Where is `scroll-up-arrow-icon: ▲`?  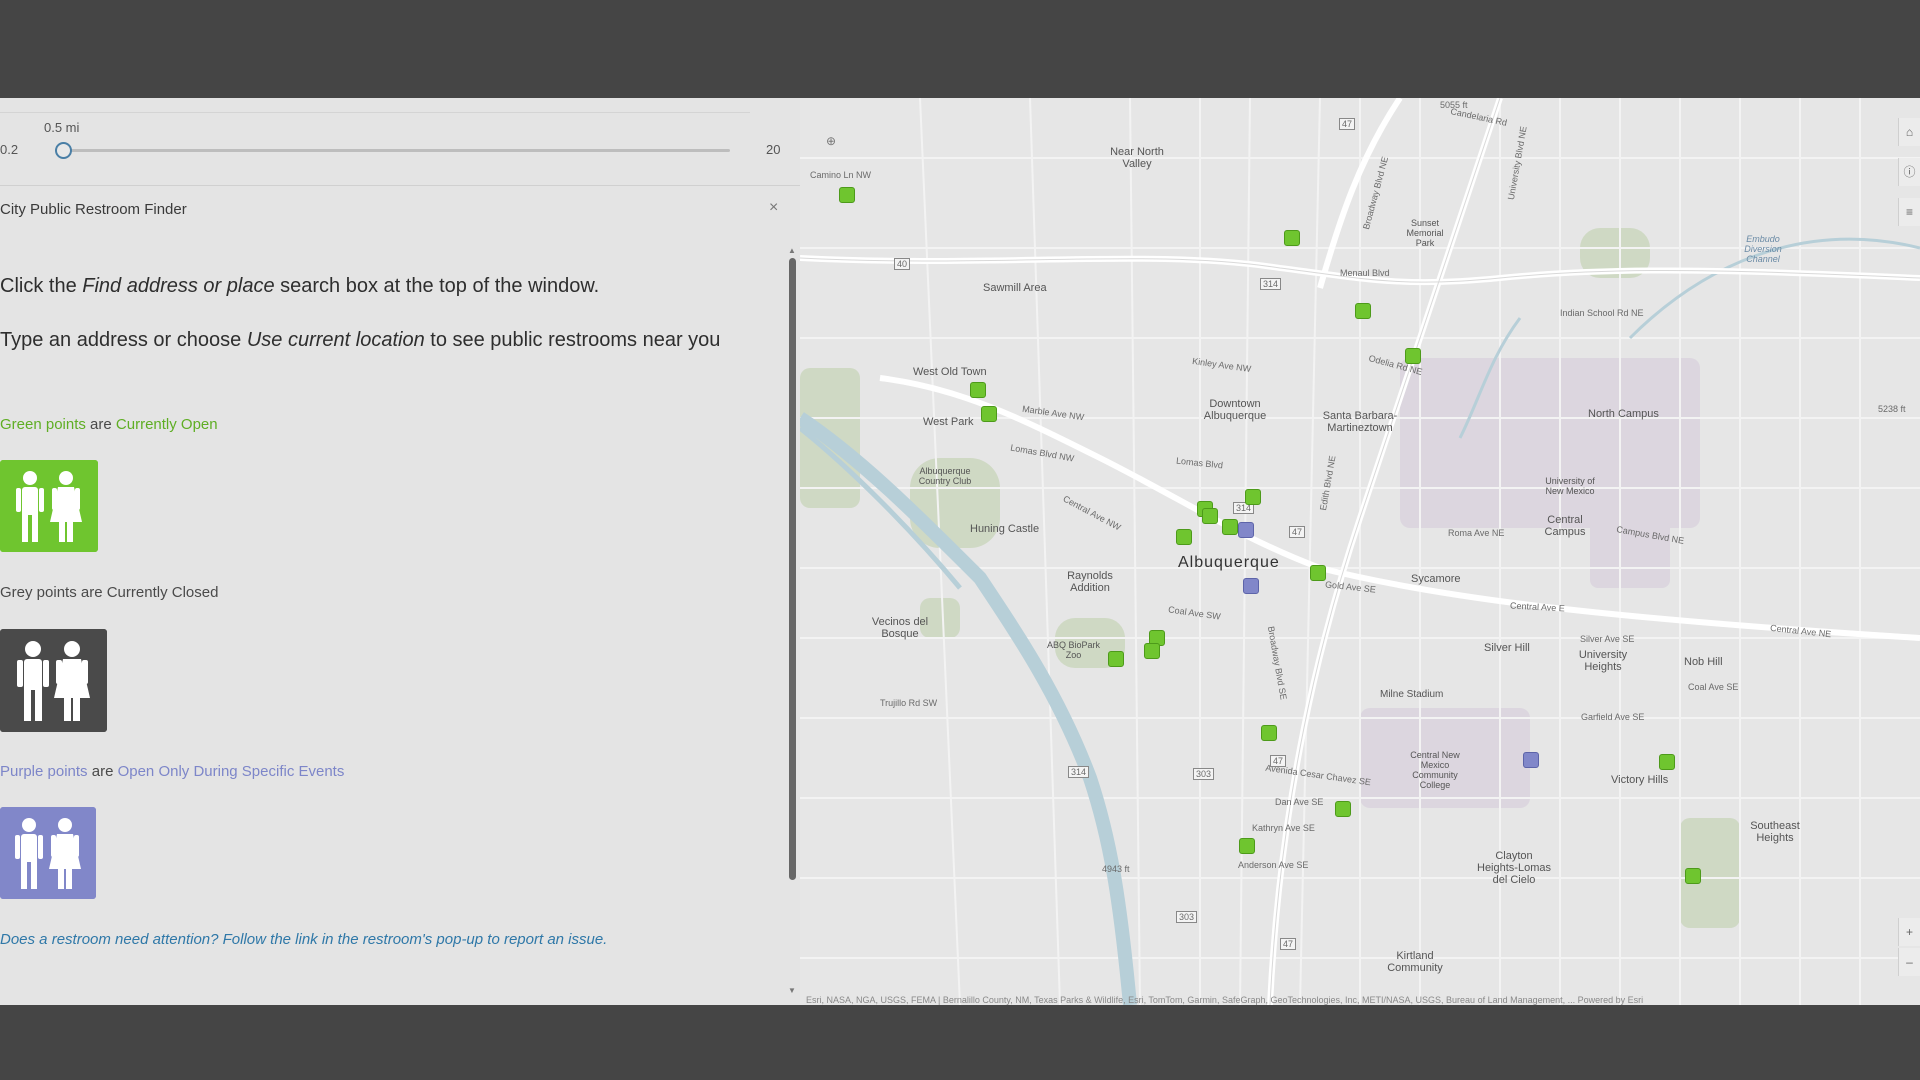 scroll-up-arrow-icon: ▲ is located at coordinates (792, 250).